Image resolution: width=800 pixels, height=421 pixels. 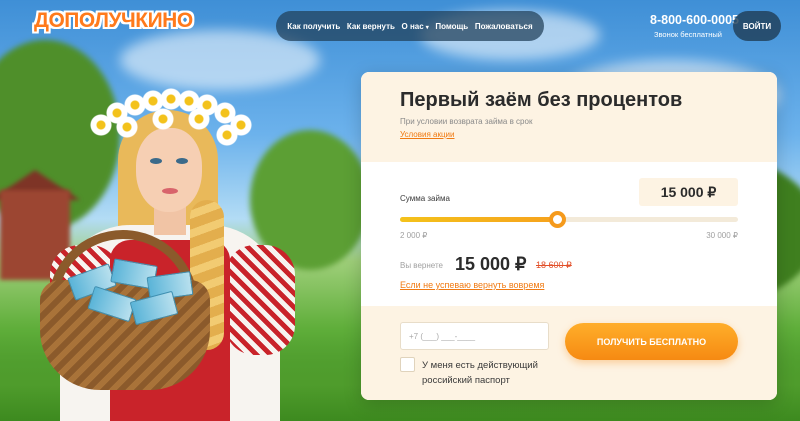 What do you see at coordinates (414, 235) in the screenshot?
I see `slider-min-label: 2 000 ₽` at bounding box center [414, 235].